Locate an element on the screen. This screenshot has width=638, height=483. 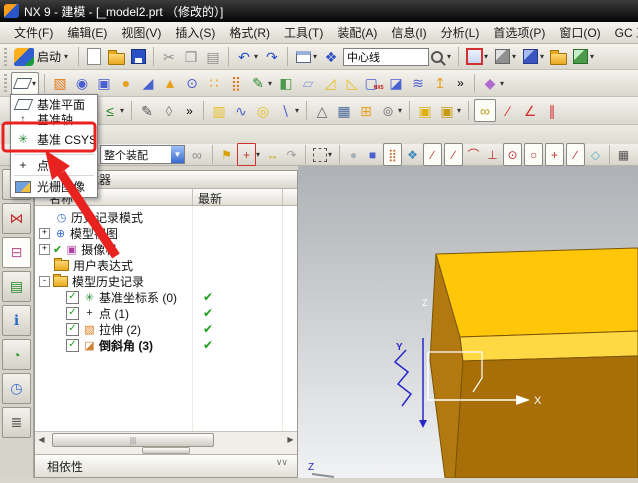
save-button is located at coordinates (138, 56).